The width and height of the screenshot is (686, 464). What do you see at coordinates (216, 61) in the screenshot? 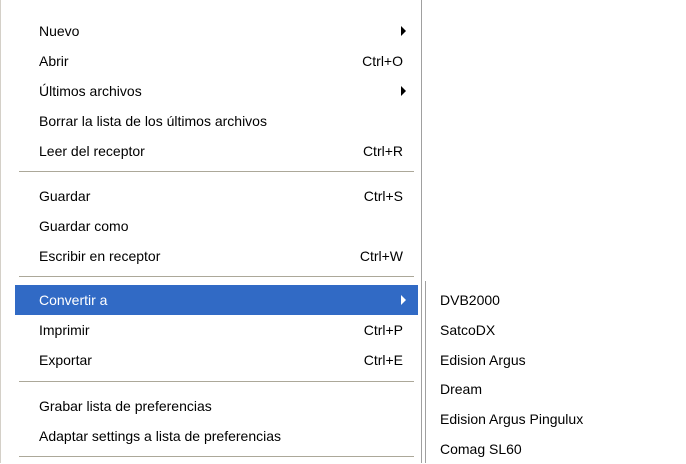
I see `menu-item-abrir: Abrir Ctrl+O` at bounding box center [216, 61].